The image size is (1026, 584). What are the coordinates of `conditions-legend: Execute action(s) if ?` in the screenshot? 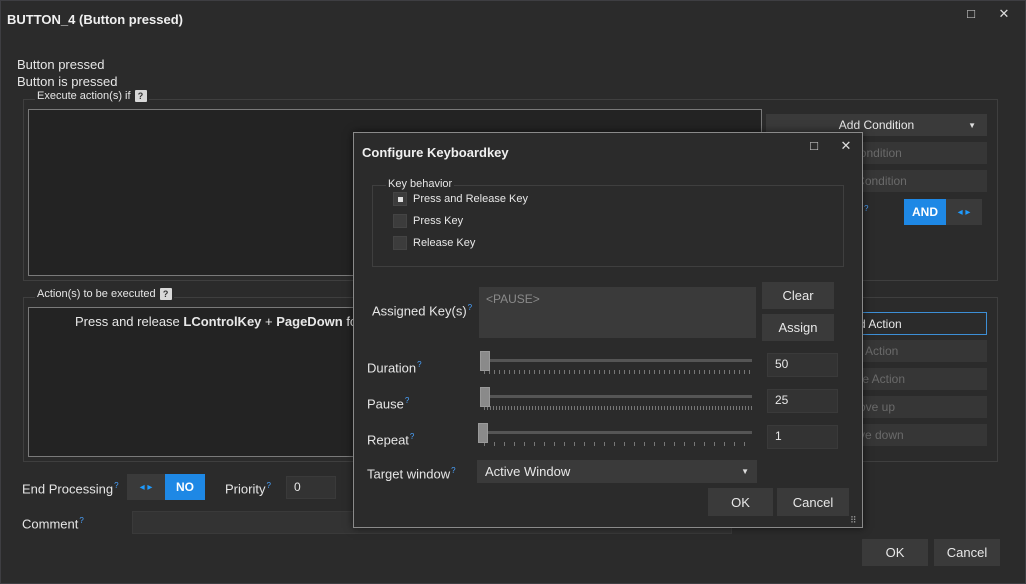 It's located at (92, 96).